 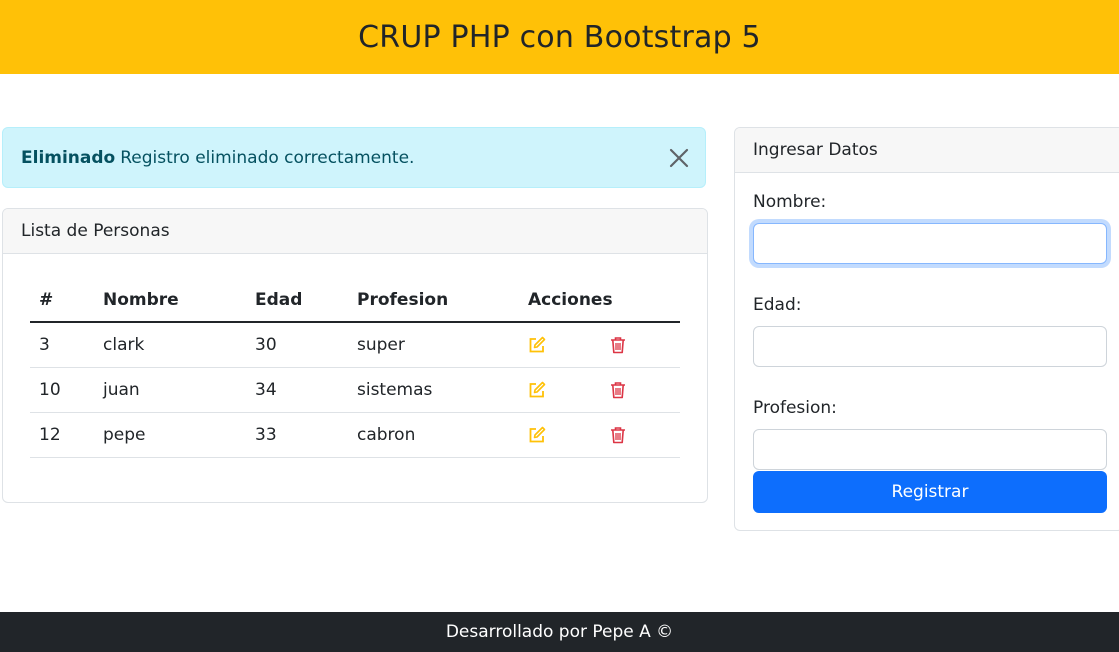 What do you see at coordinates (777, 305) in the screenshot?
I see `edad-label: Edad:` at bounding box center [777, 305].